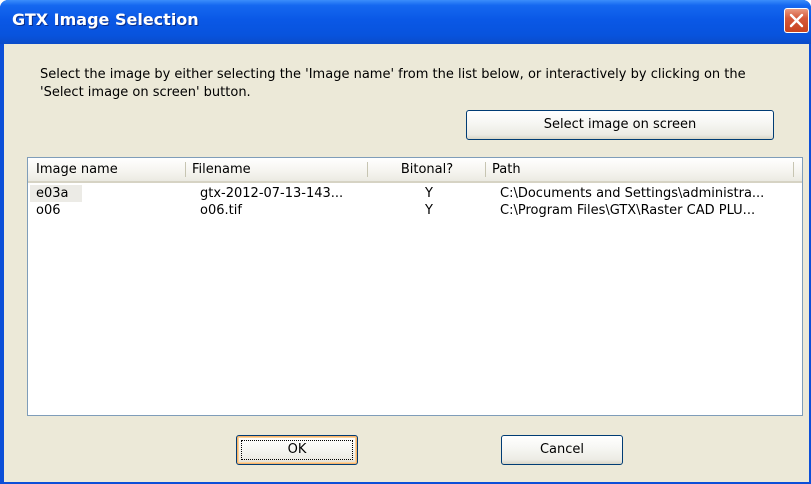  I want to click on title-bar: GTX Image Selection, so click(405, 22).